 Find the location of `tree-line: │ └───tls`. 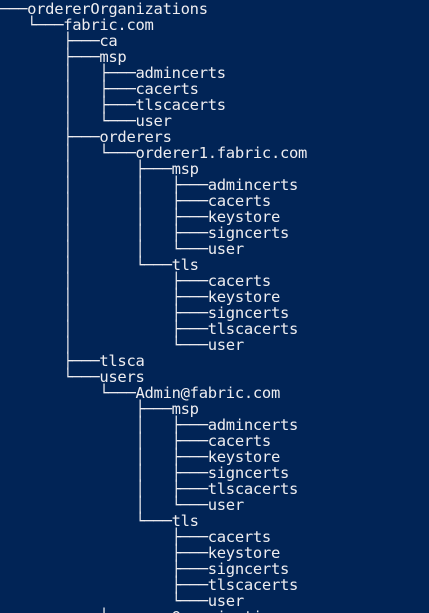

tree-line: │ └───tls is located at coordinates (99, 265).